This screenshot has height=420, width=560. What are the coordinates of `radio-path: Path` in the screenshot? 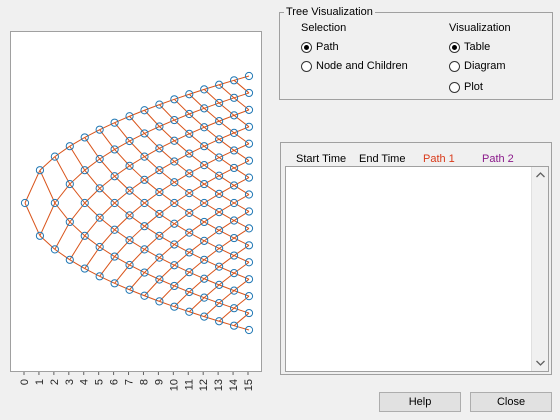 It's located at (320, 47).